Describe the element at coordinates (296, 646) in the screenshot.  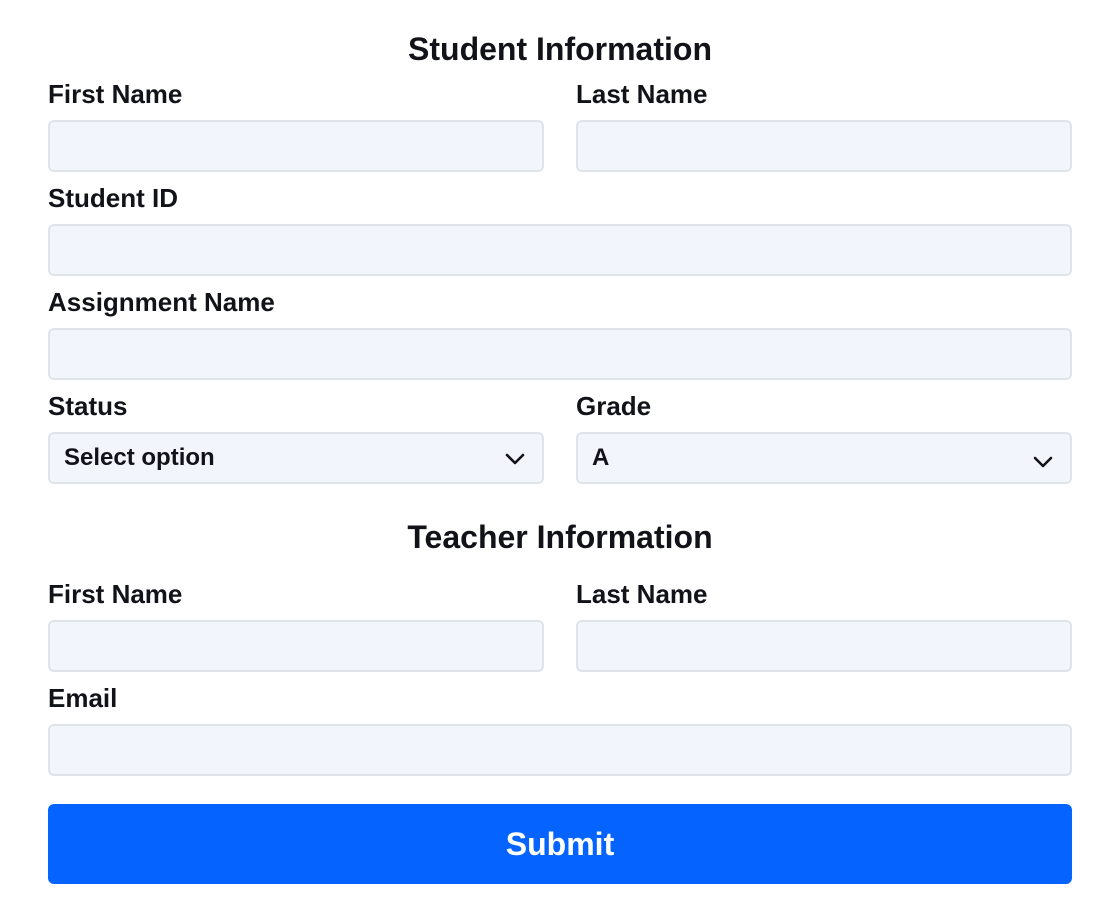
I see `teacher-first-name-input` at that location.